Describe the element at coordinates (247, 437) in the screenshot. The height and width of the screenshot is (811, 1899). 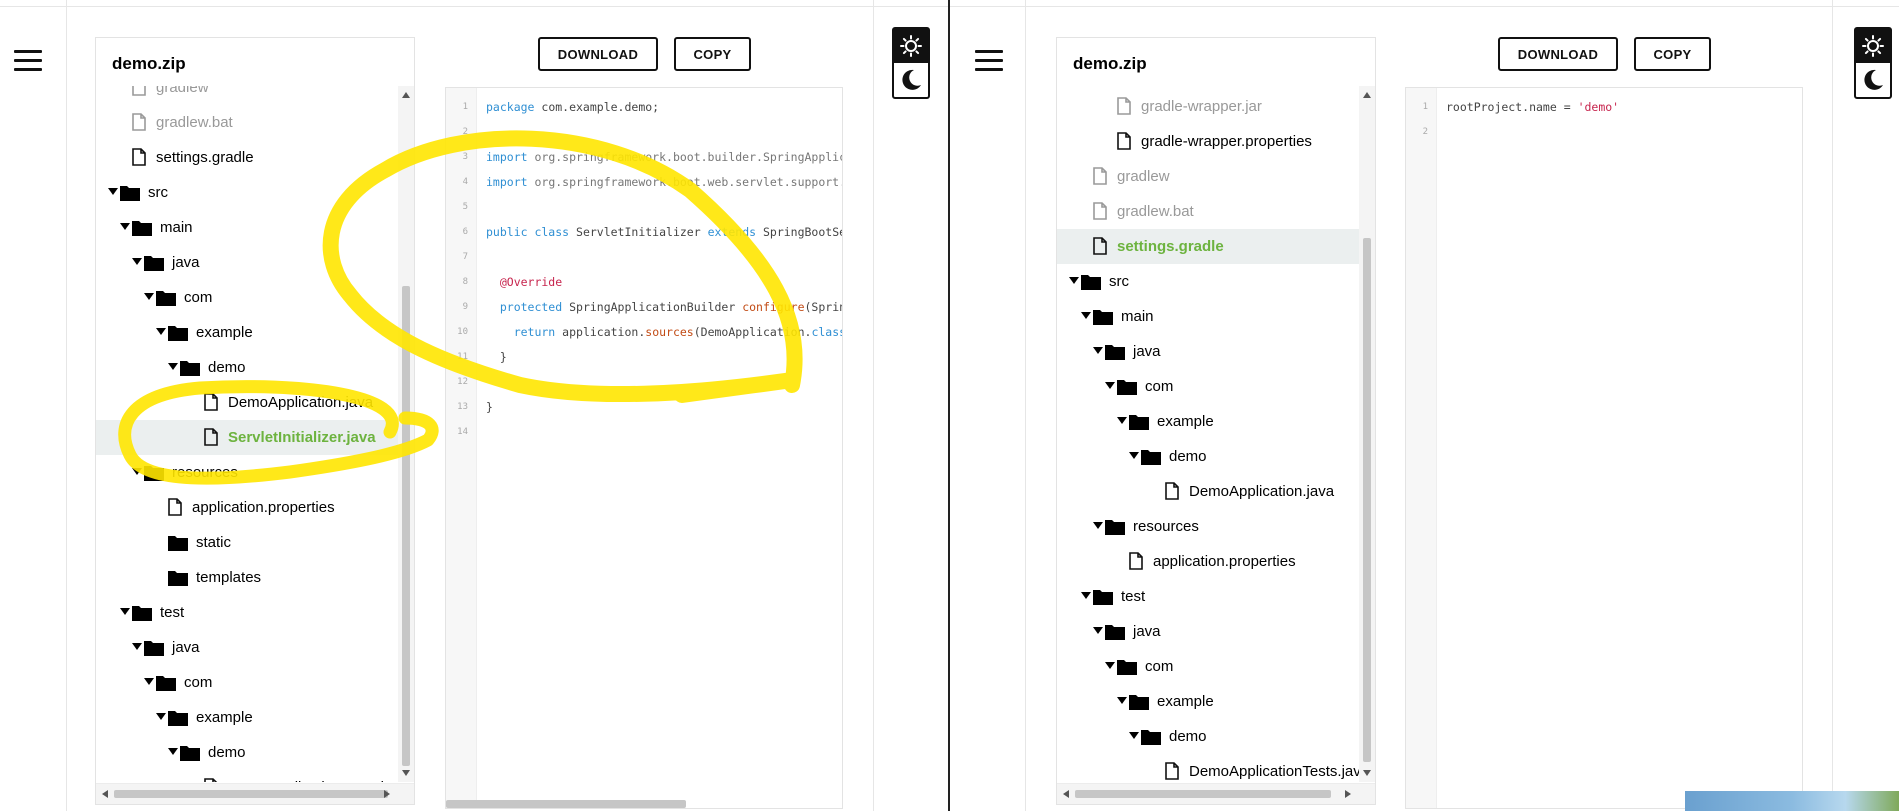
I see `file-item: ServletInitializer.java` at that location.